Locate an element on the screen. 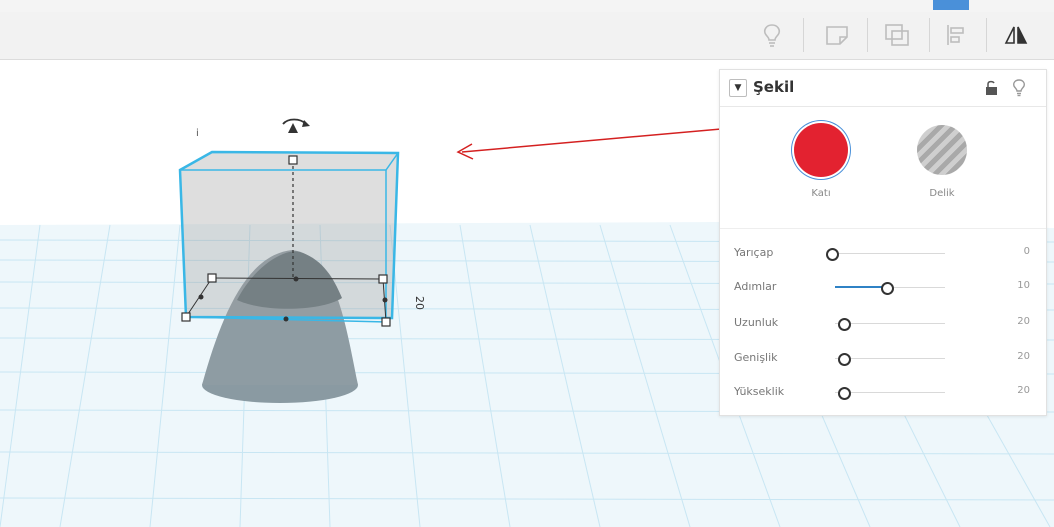  layers-icon is located at coordinates (897, 35).